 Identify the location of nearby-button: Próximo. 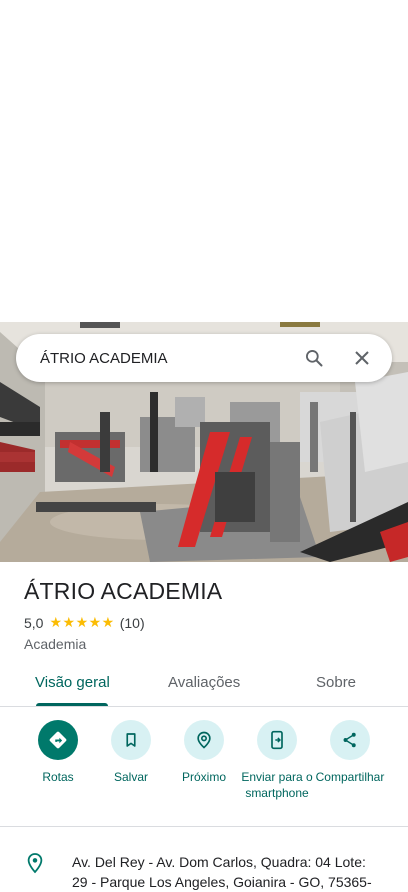
(204, 752).